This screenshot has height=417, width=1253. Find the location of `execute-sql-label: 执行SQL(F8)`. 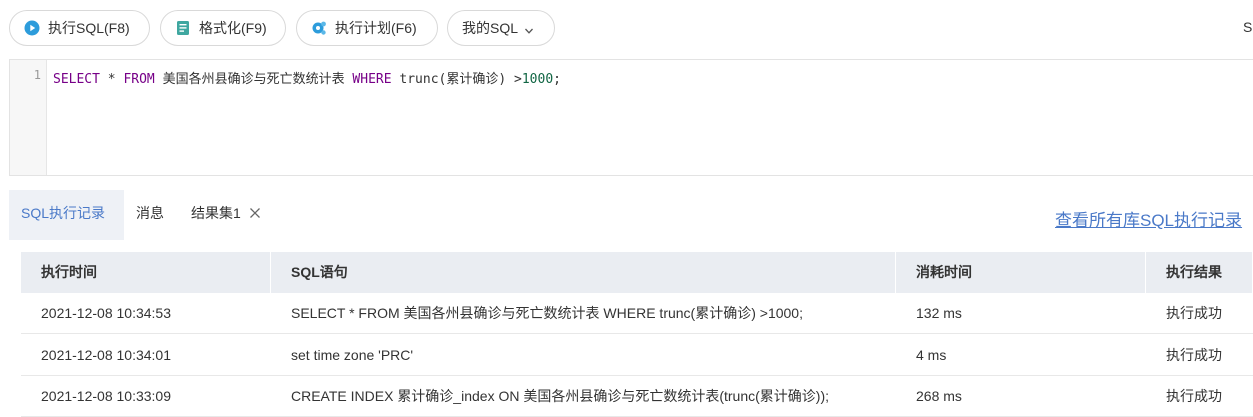

execute-sql-label: 执行SQL(F8) is located at coordinates (89, 28).